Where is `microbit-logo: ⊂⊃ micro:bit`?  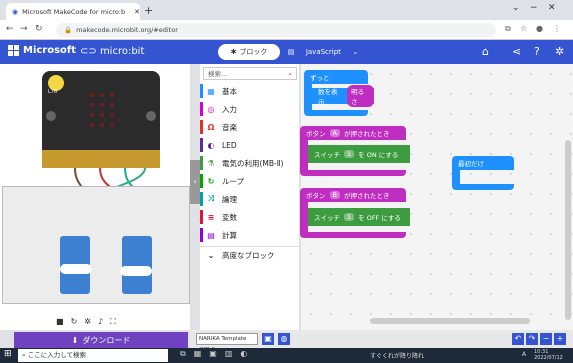
microbit-logo: ⊂⊃ micro:bit is located at coordinates (112, 51).